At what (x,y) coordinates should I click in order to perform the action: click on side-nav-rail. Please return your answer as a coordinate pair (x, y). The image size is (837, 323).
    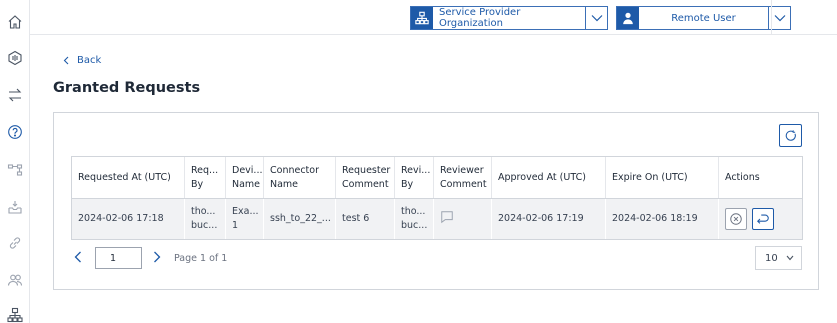
    Looking at the image, I should click on (15, 161).